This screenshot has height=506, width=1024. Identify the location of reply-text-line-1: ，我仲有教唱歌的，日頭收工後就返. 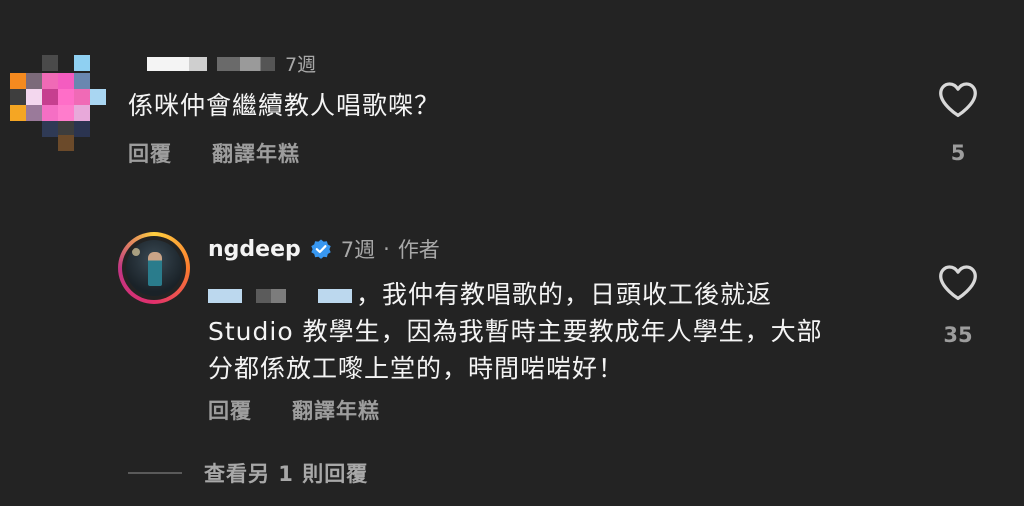
(515, 294).